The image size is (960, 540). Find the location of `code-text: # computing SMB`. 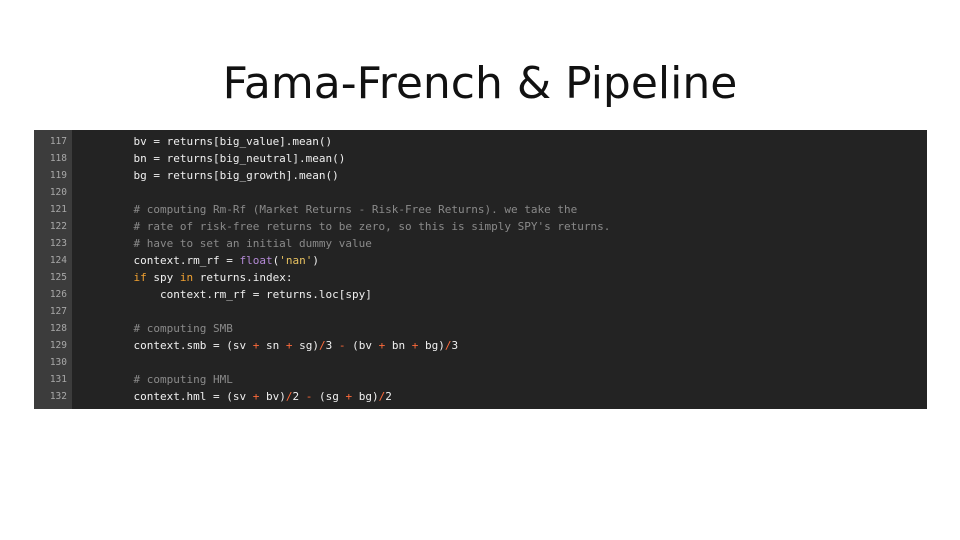

code-text: # computing SMB is located at coordinates (170, 328).